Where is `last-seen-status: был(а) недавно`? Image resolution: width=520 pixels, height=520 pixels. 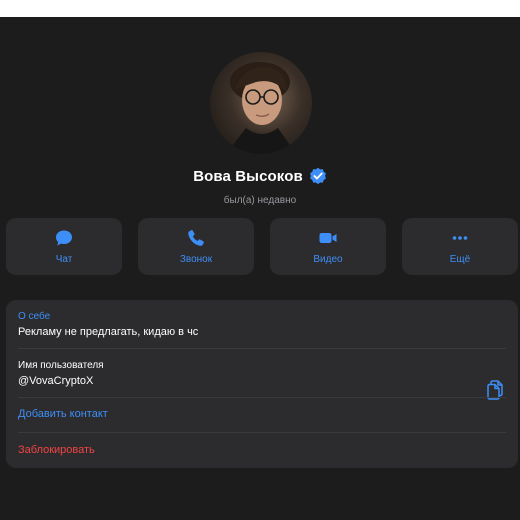
last-seen-status: был(а) недавно is located at coordinates (260, 200).